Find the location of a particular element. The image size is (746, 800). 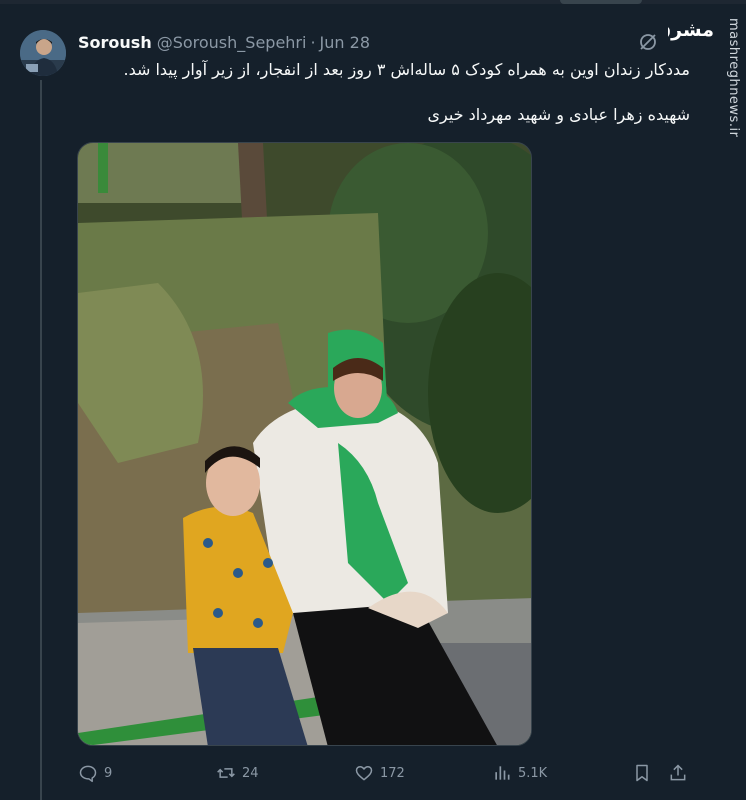

repost-count: 24 is located at coordinates (250, 773).